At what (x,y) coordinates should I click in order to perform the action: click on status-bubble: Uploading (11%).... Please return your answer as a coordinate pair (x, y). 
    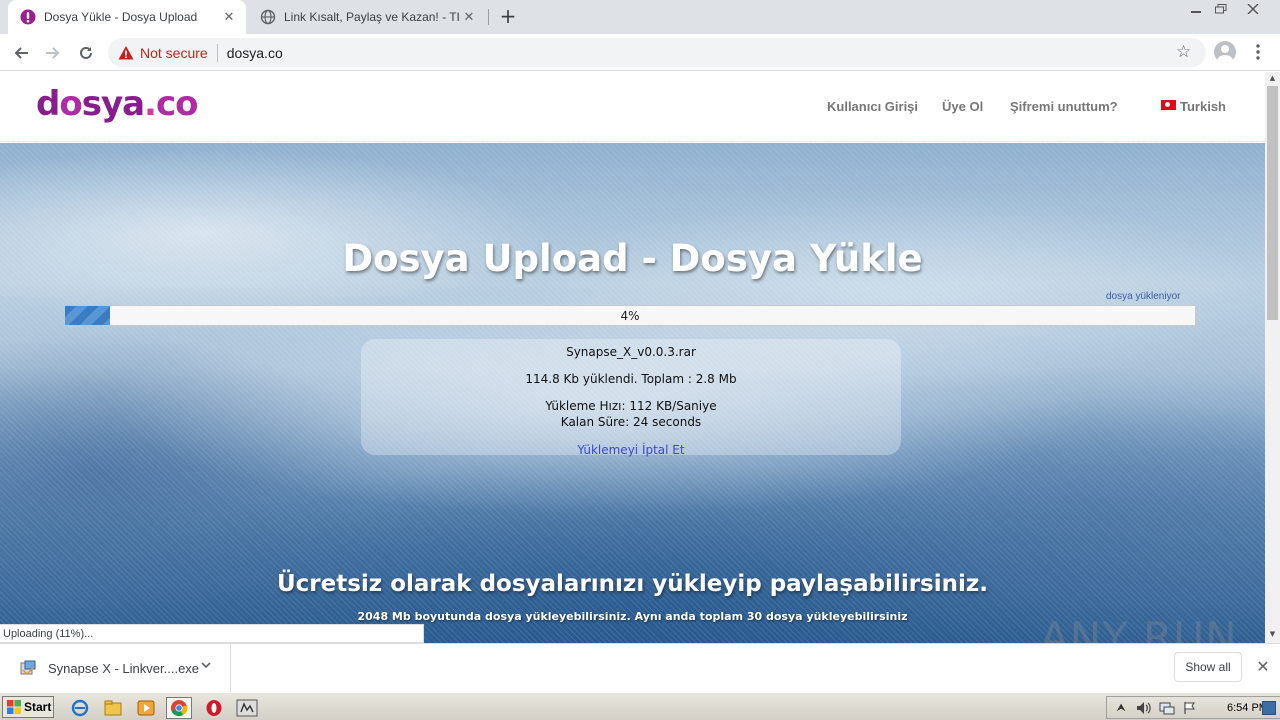
    Looking at the image, I should click on (212, 633).